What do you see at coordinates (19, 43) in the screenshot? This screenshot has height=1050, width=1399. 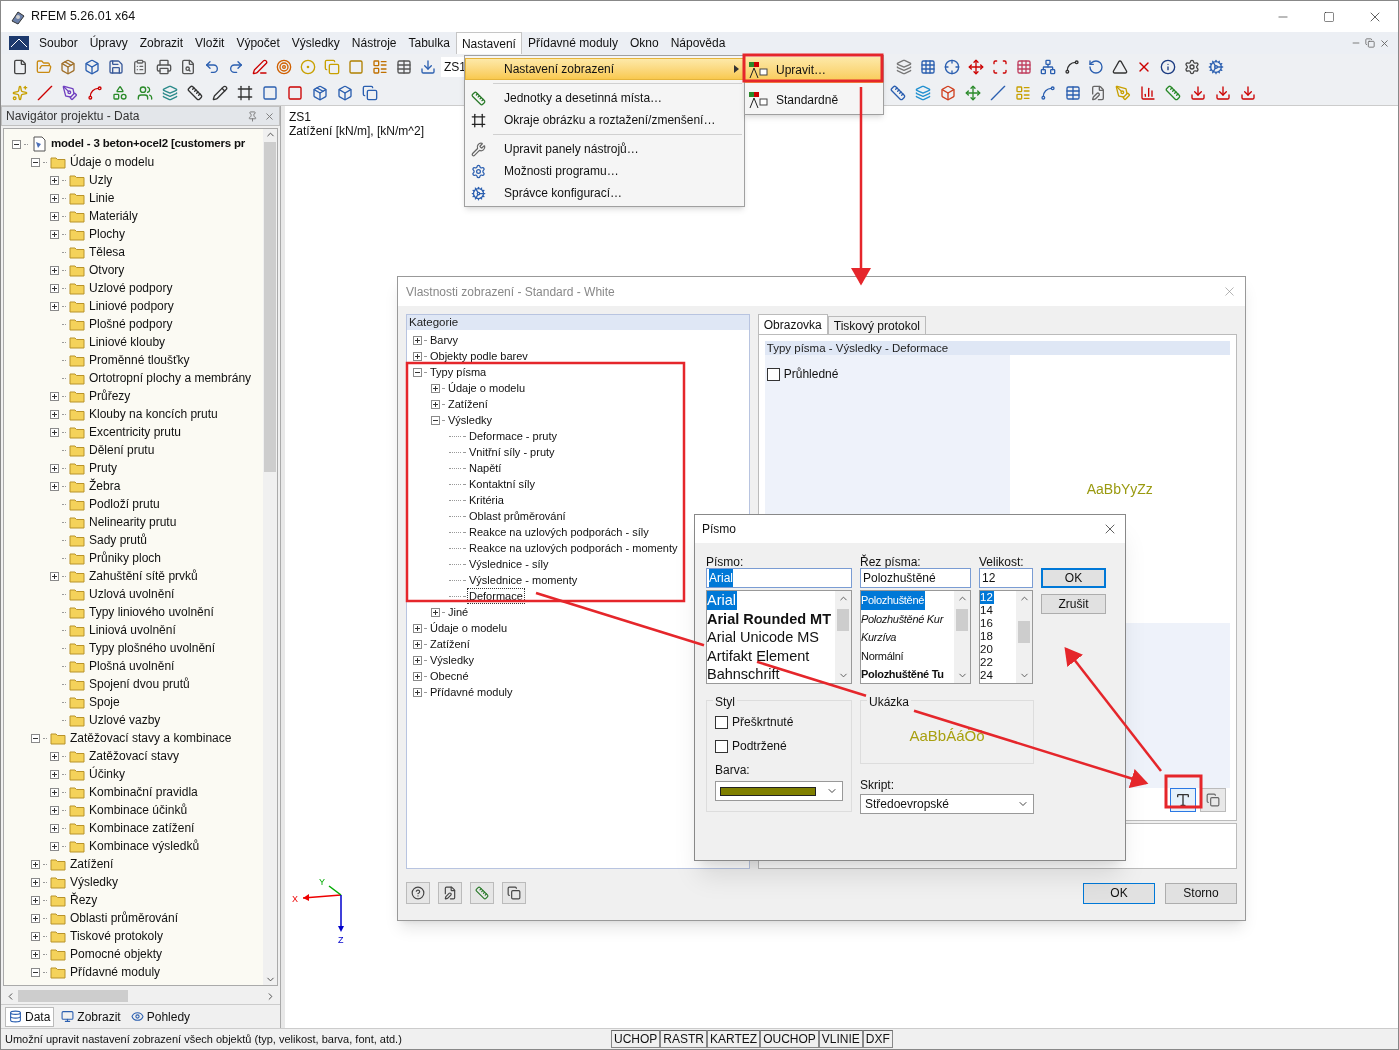 I see `document-menu-icon` at bounding box center [19, 43].